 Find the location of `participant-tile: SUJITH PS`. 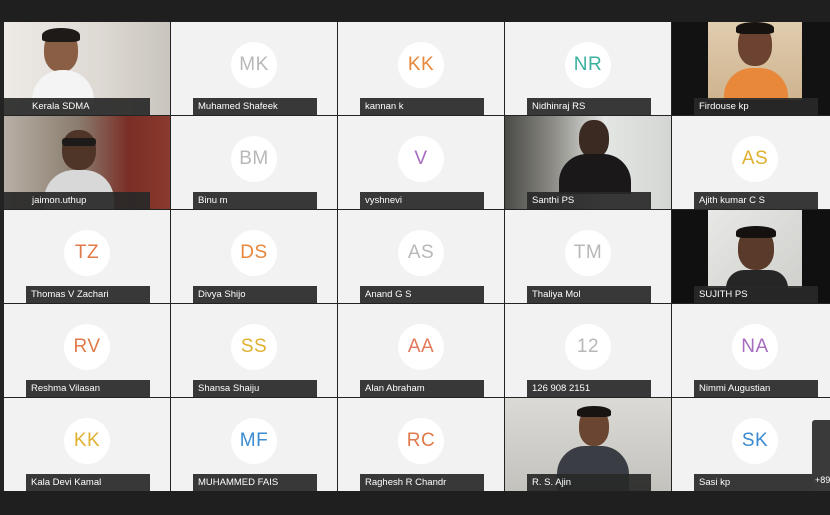

participant-tile: SUJITH PS is located at coordinates (751, 256).